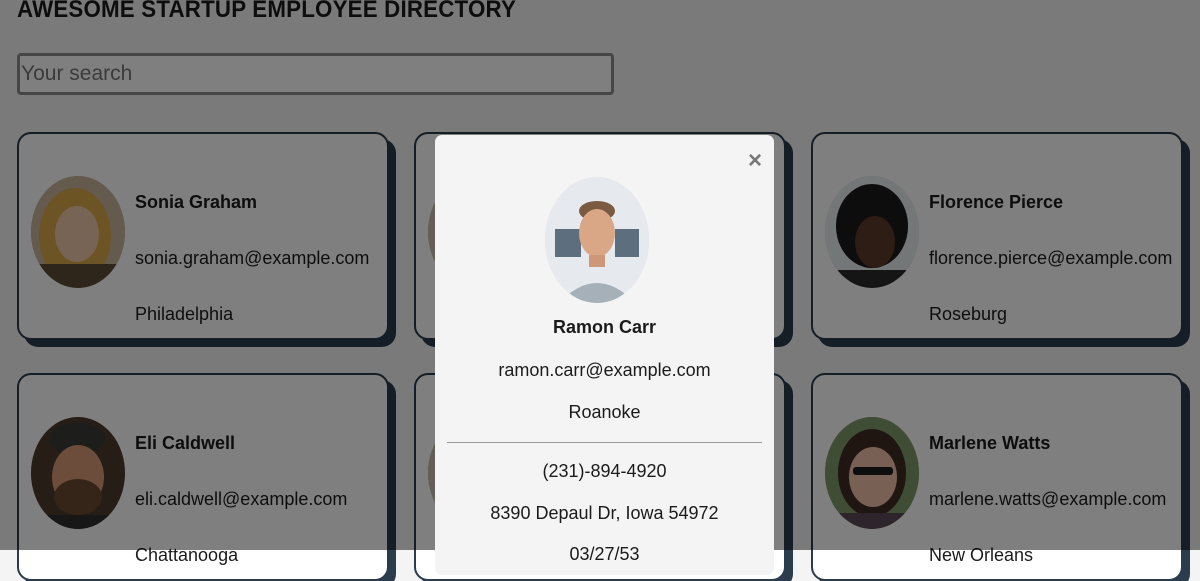 The width and height of the screenshot is (1200, 581). Describe the element at coordinates (604, 471) in the screenshot. I see `modal-employee-phone: (231)-894-4920` at that location.